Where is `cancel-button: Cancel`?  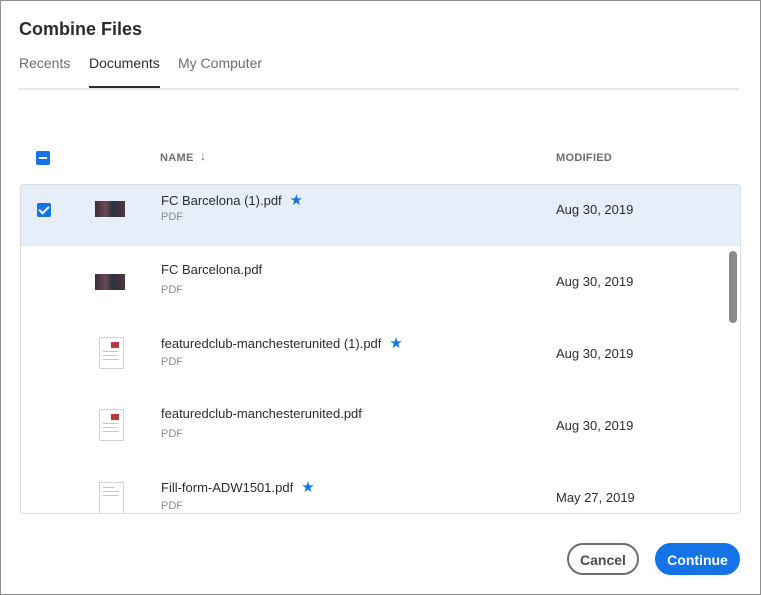
cancel-button: Cancel is located at coordinates (603, 559).